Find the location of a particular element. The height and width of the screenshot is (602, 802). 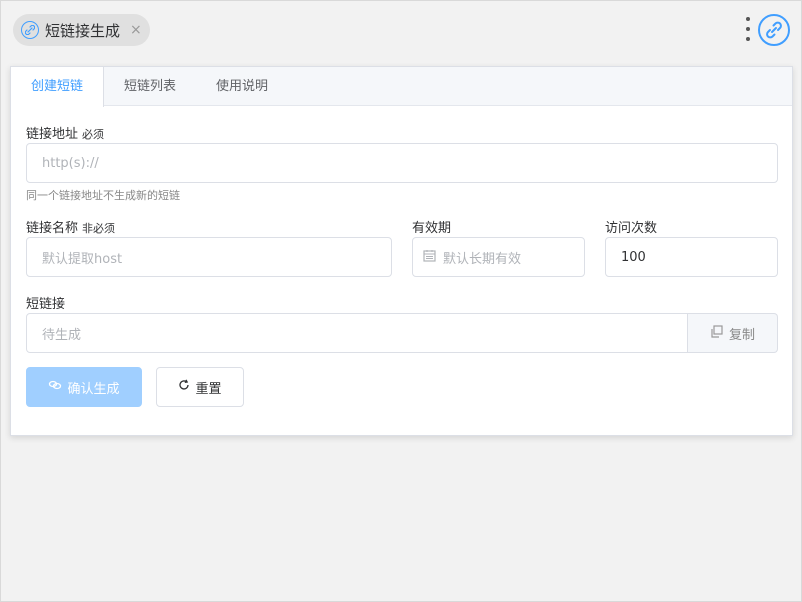

expiry-date-picker: 默认长期有效 is located at coordinates (498, 257).